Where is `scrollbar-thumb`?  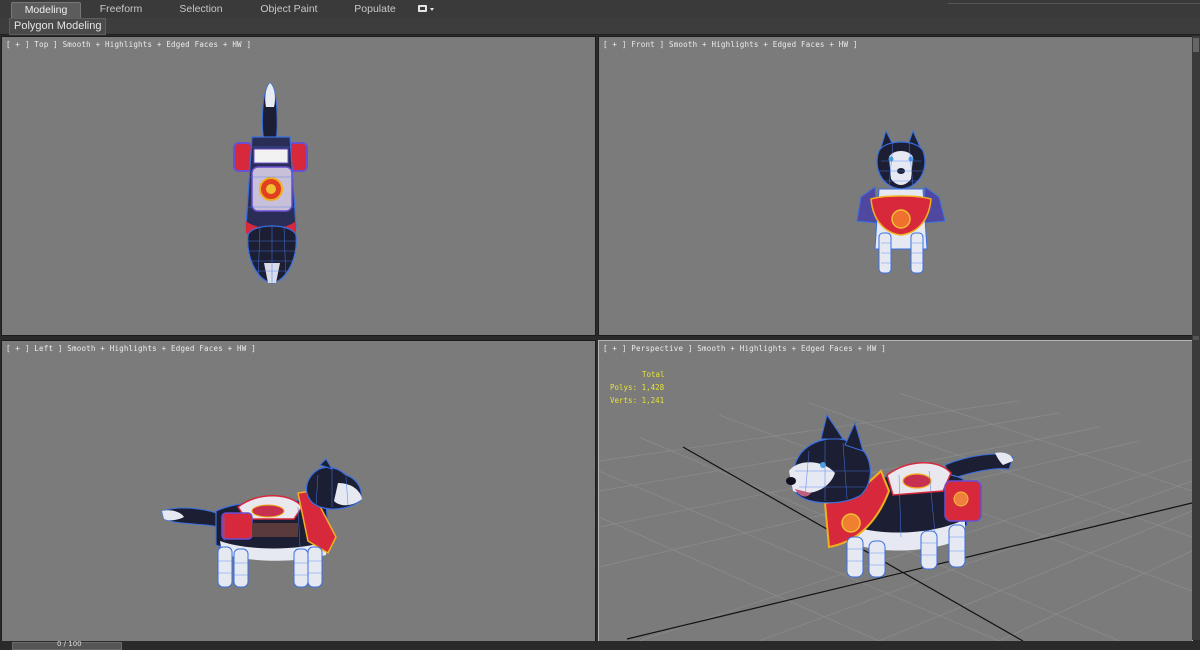
scrollbar-thumb is located at coordinates (1196, 45).